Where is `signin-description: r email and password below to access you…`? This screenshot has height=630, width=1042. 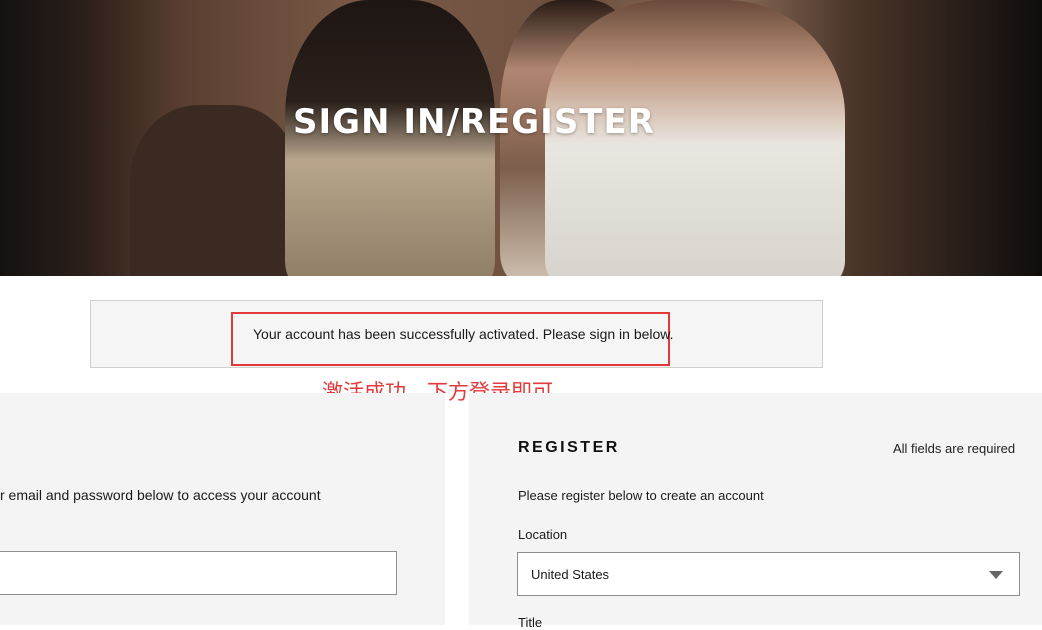
signin-description: r email and password below to access you… is located at coordinates (160, 495).